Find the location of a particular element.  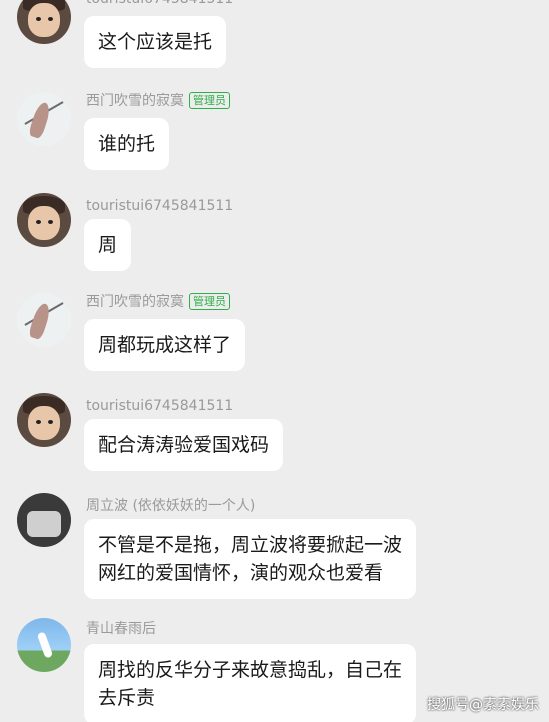

message-line: 去斥责 is located at coordinates (127, 698).